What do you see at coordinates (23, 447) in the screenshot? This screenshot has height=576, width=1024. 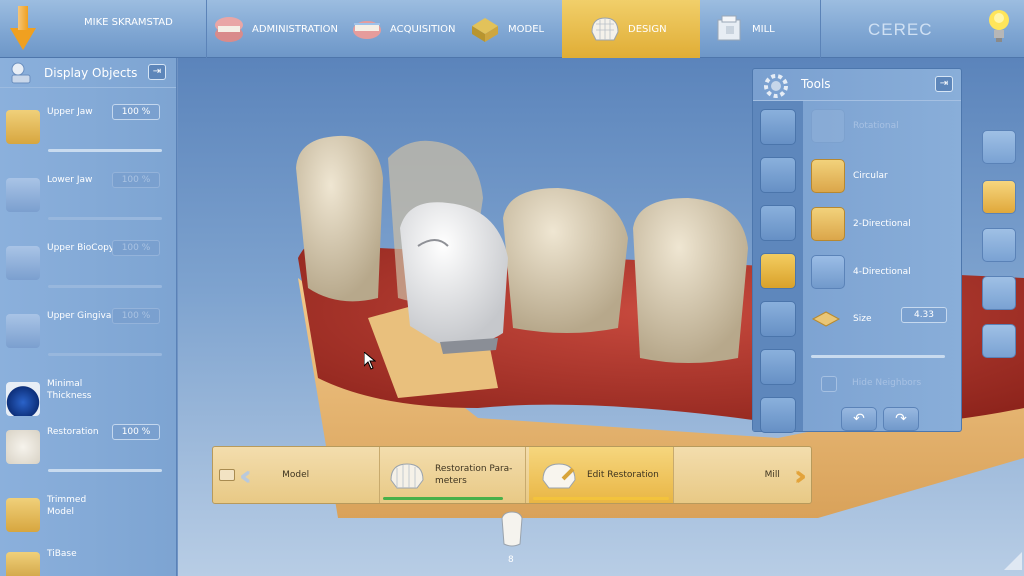 I see `restoration-icon` at bounding box center [23, 447].